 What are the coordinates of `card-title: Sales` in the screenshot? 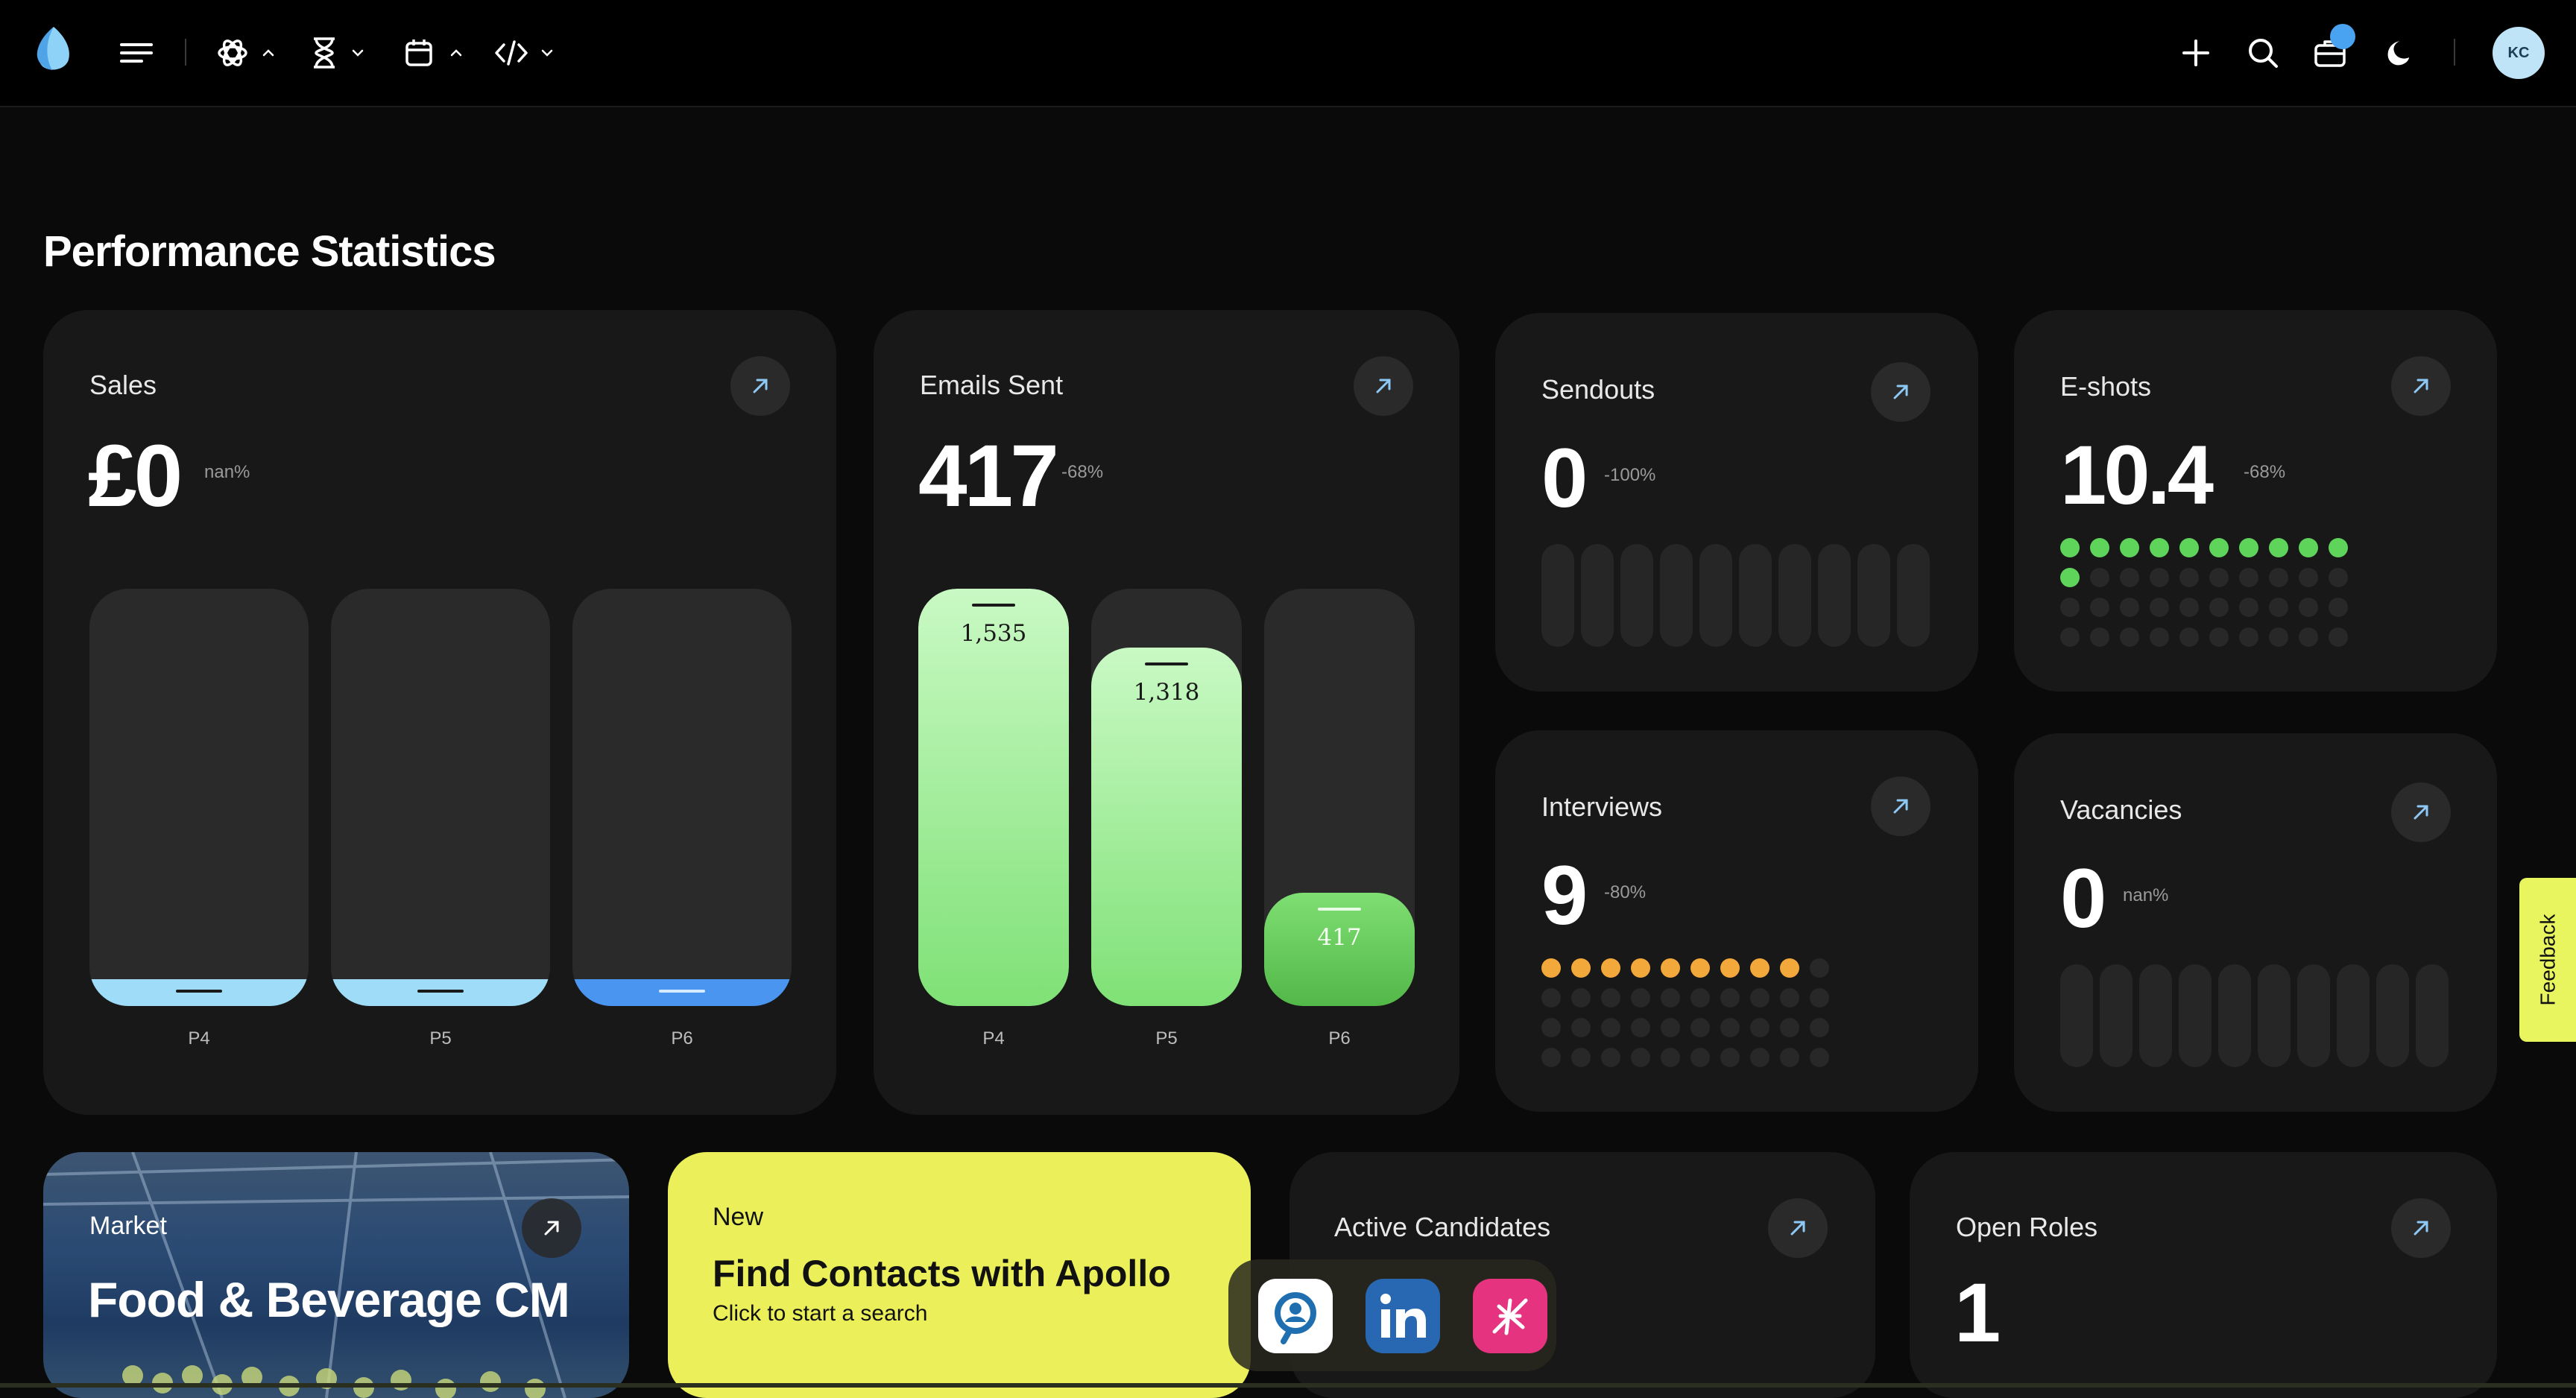 It's located at (123, 385).